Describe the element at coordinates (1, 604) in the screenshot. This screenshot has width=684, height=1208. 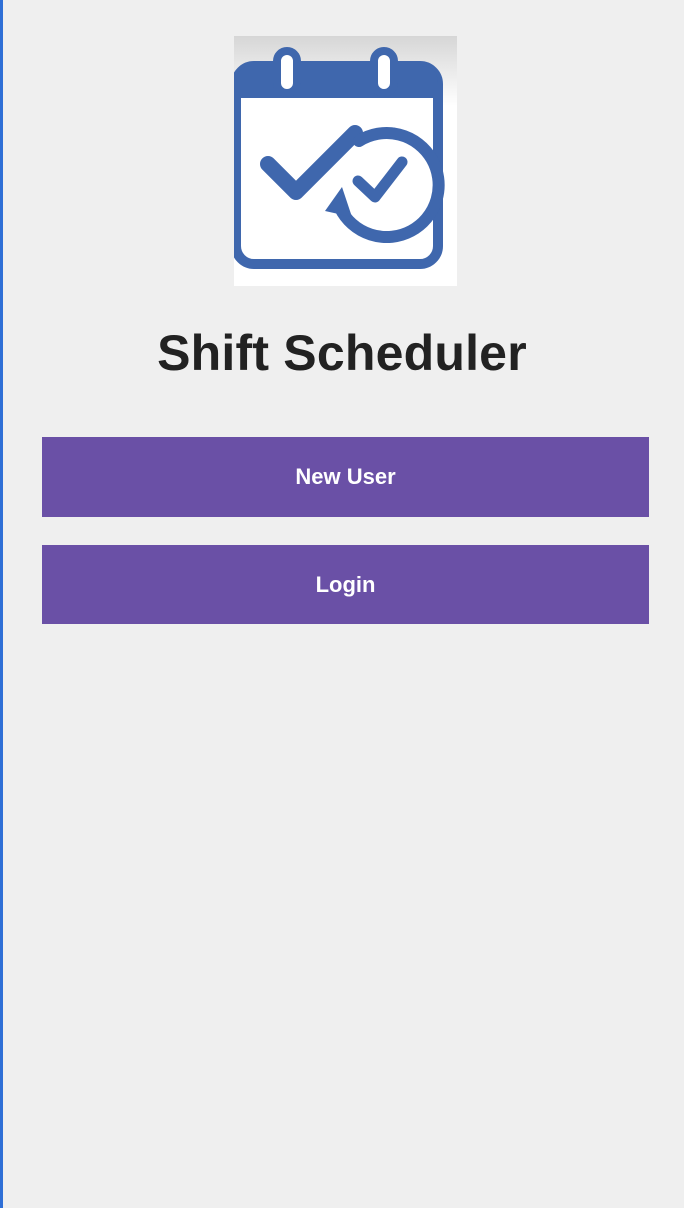
I see `left-edge-divider` at that location.